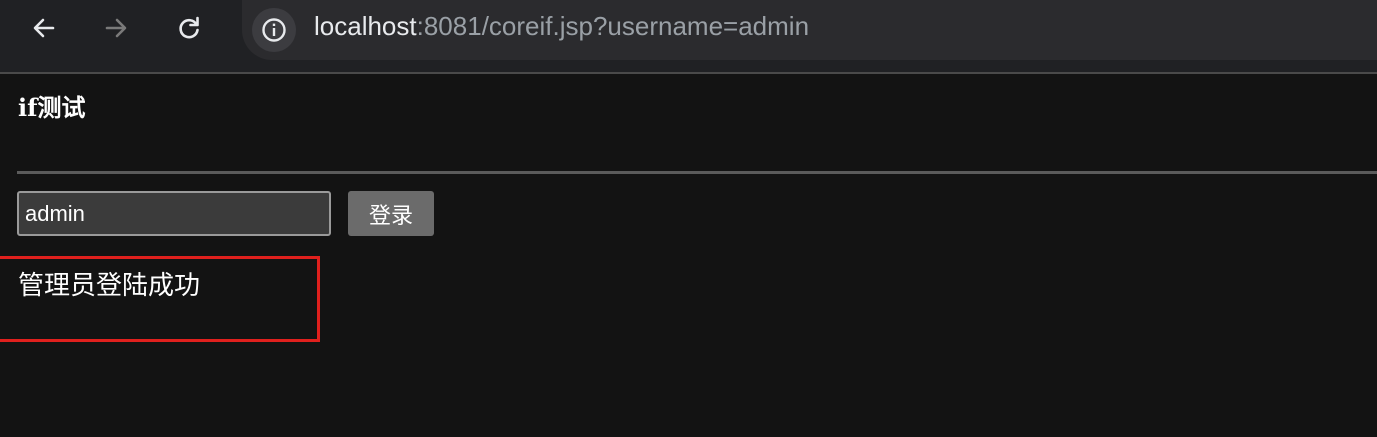 This screenshot has width=1377, height=437. I want to click on login-result-message: 管理员登陆成功, so click(109, 286).